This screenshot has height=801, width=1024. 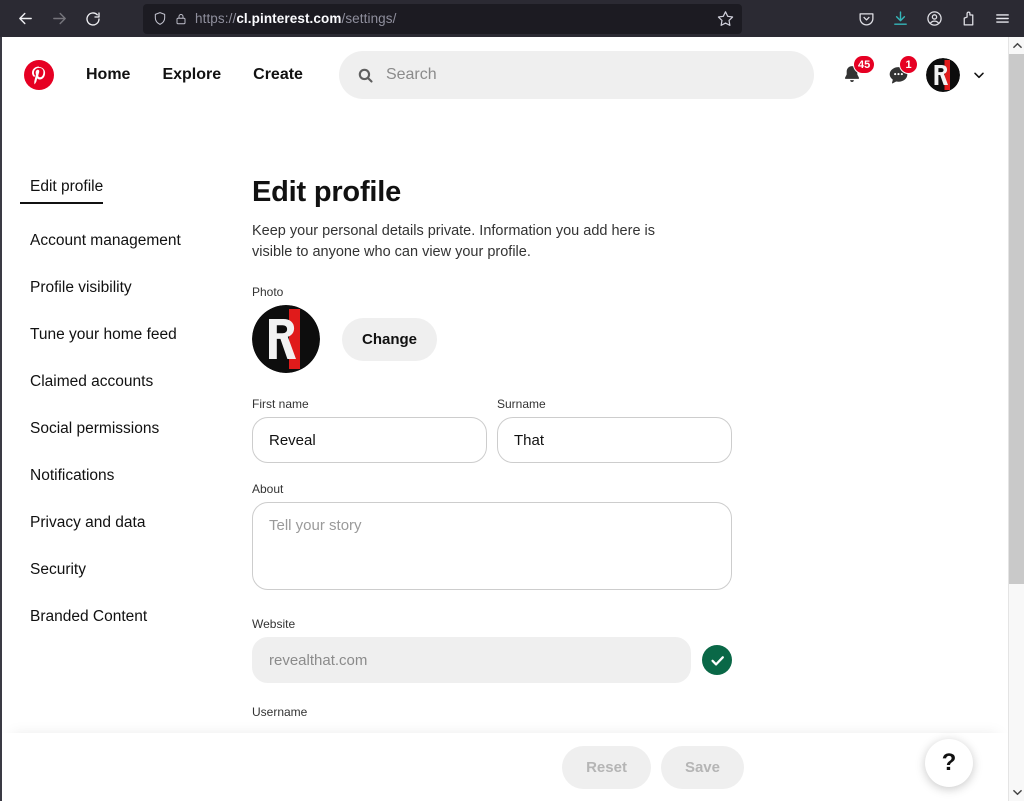 What do you see at coordinates (521, 404) in the screenshot?
I see `surname-label: Surname` at bounding box center [521, 404].